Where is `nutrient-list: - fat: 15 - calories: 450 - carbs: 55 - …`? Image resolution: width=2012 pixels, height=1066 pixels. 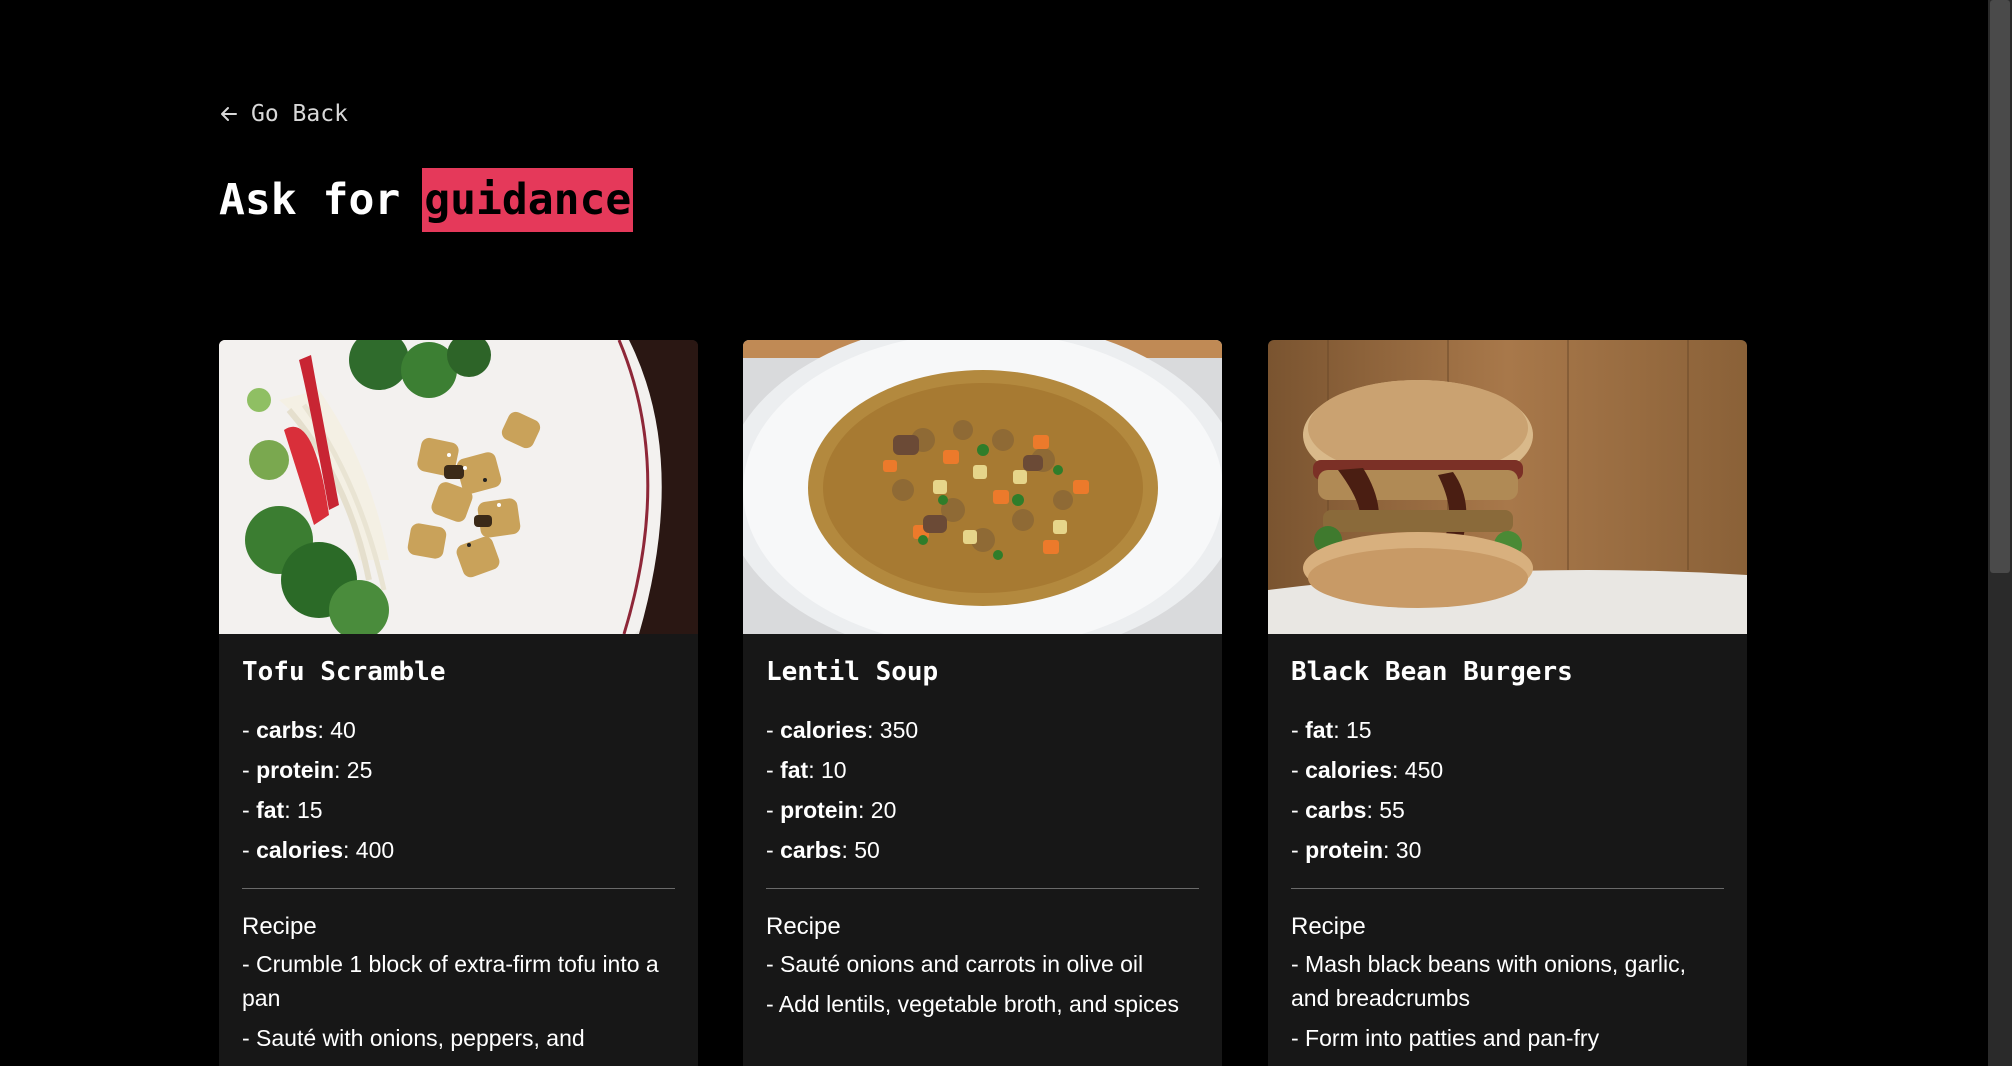
nutrient-list: - fat: 15 - calories: 450 - carbs: 55 - … is located at coordinates (1507, 790).